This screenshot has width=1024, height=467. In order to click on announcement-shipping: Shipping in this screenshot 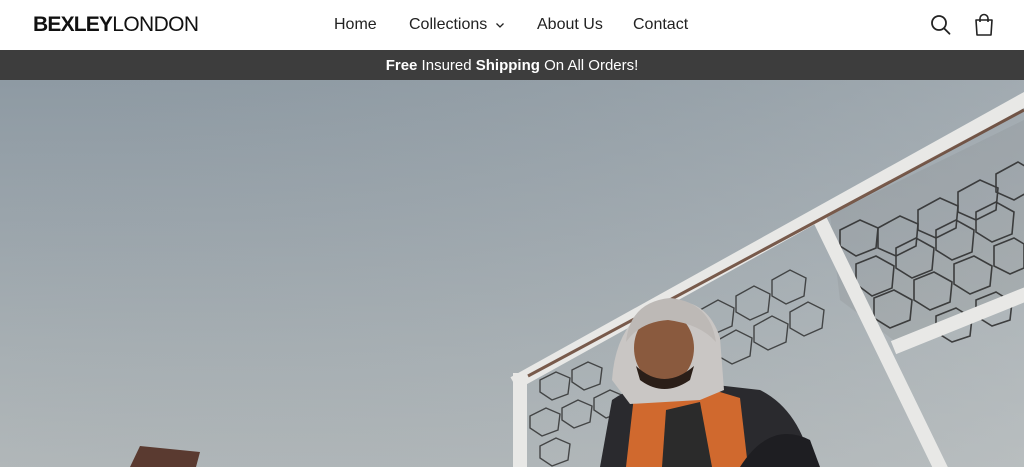, I will do `click(507, 65)`.